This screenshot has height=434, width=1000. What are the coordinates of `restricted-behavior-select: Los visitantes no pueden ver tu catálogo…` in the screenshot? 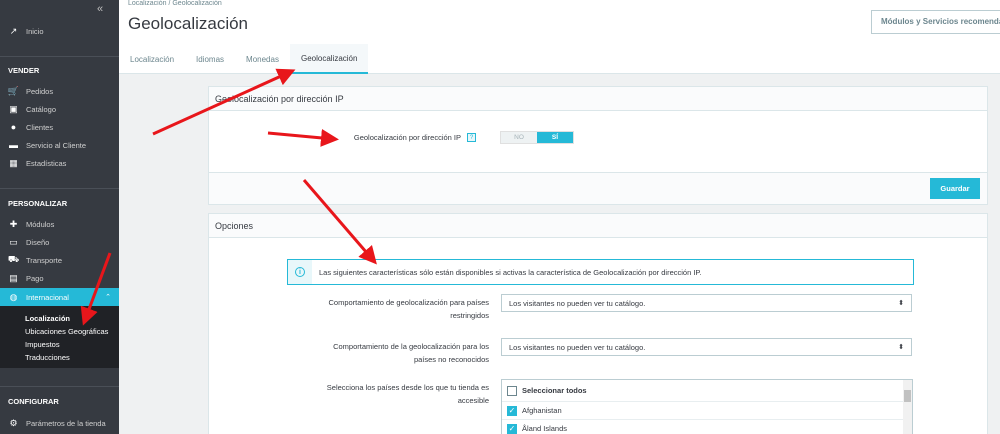 It's located at (706, 303).